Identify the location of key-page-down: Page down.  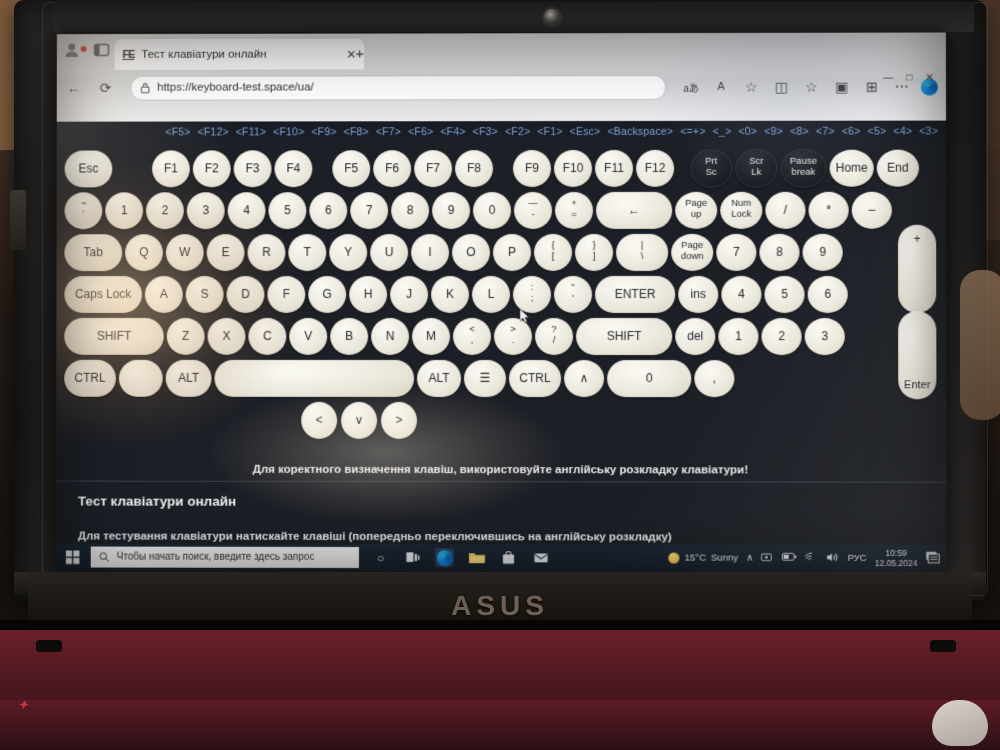
(692, 252).